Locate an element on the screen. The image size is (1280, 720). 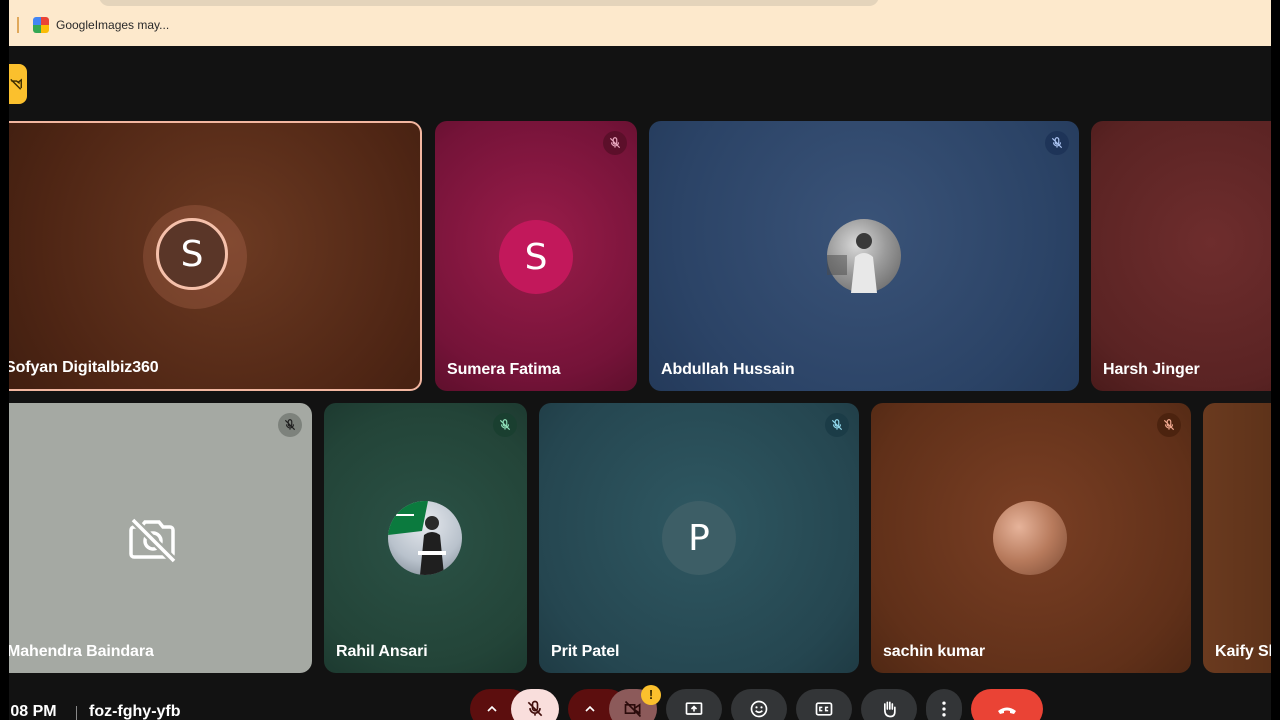
captions-button is located at coordinates (824, 704).